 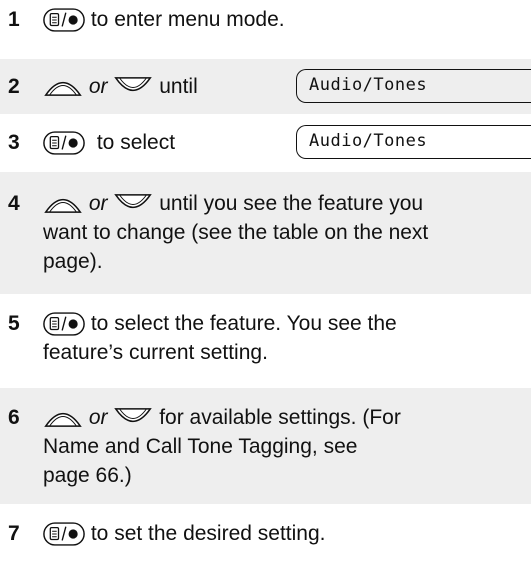 What do you see at coordinates (87, 475) in the screenshot?
I see `step-text-line3: page 66.)` at bounding box center [87, 475].